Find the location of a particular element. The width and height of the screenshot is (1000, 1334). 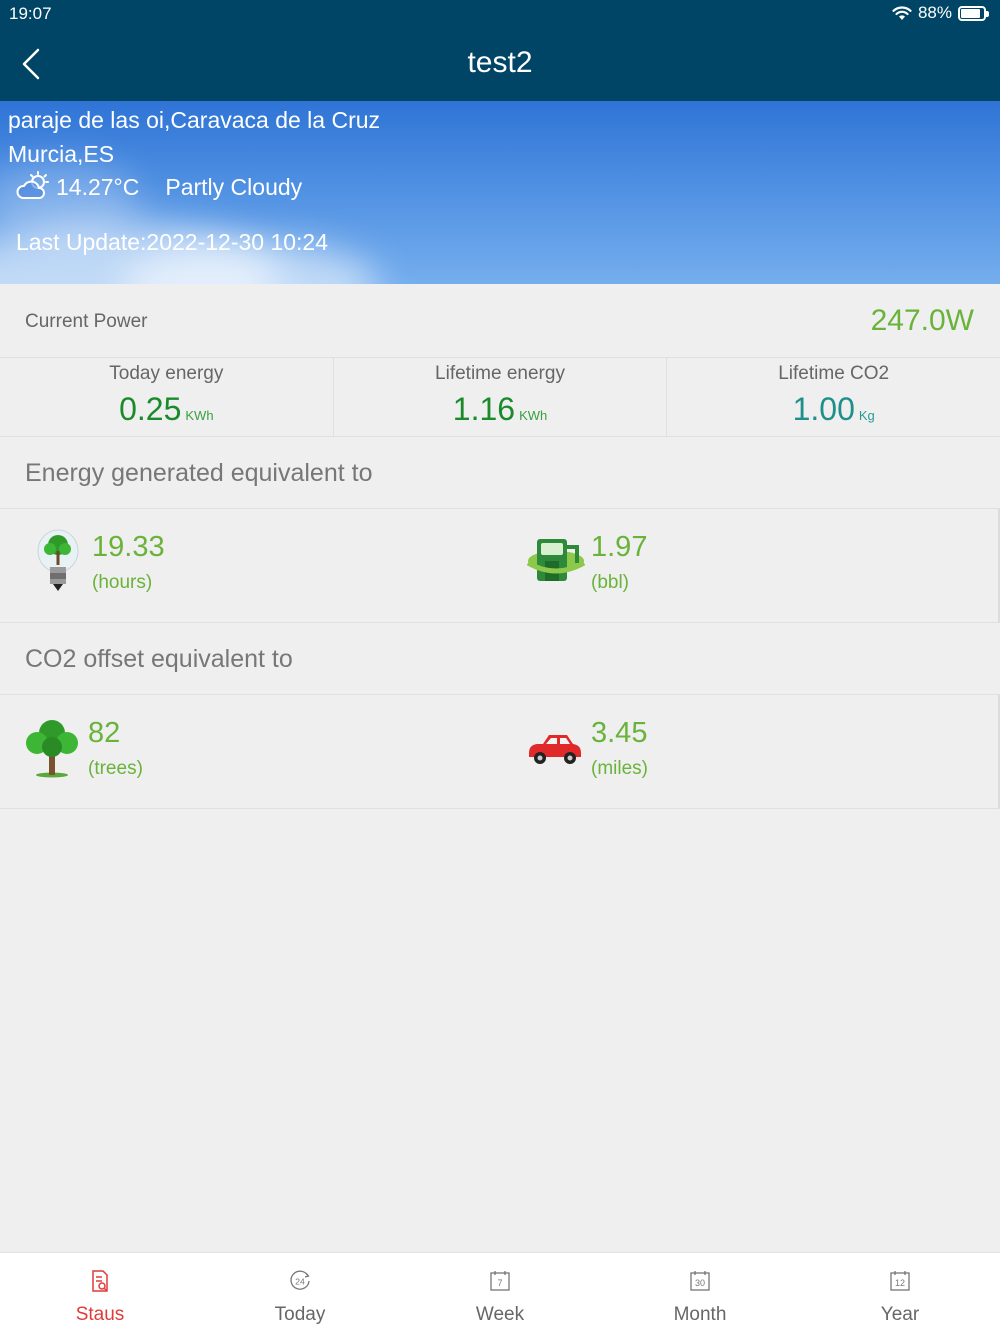

stat-unit: Kg is located at coordinates (866, 415).